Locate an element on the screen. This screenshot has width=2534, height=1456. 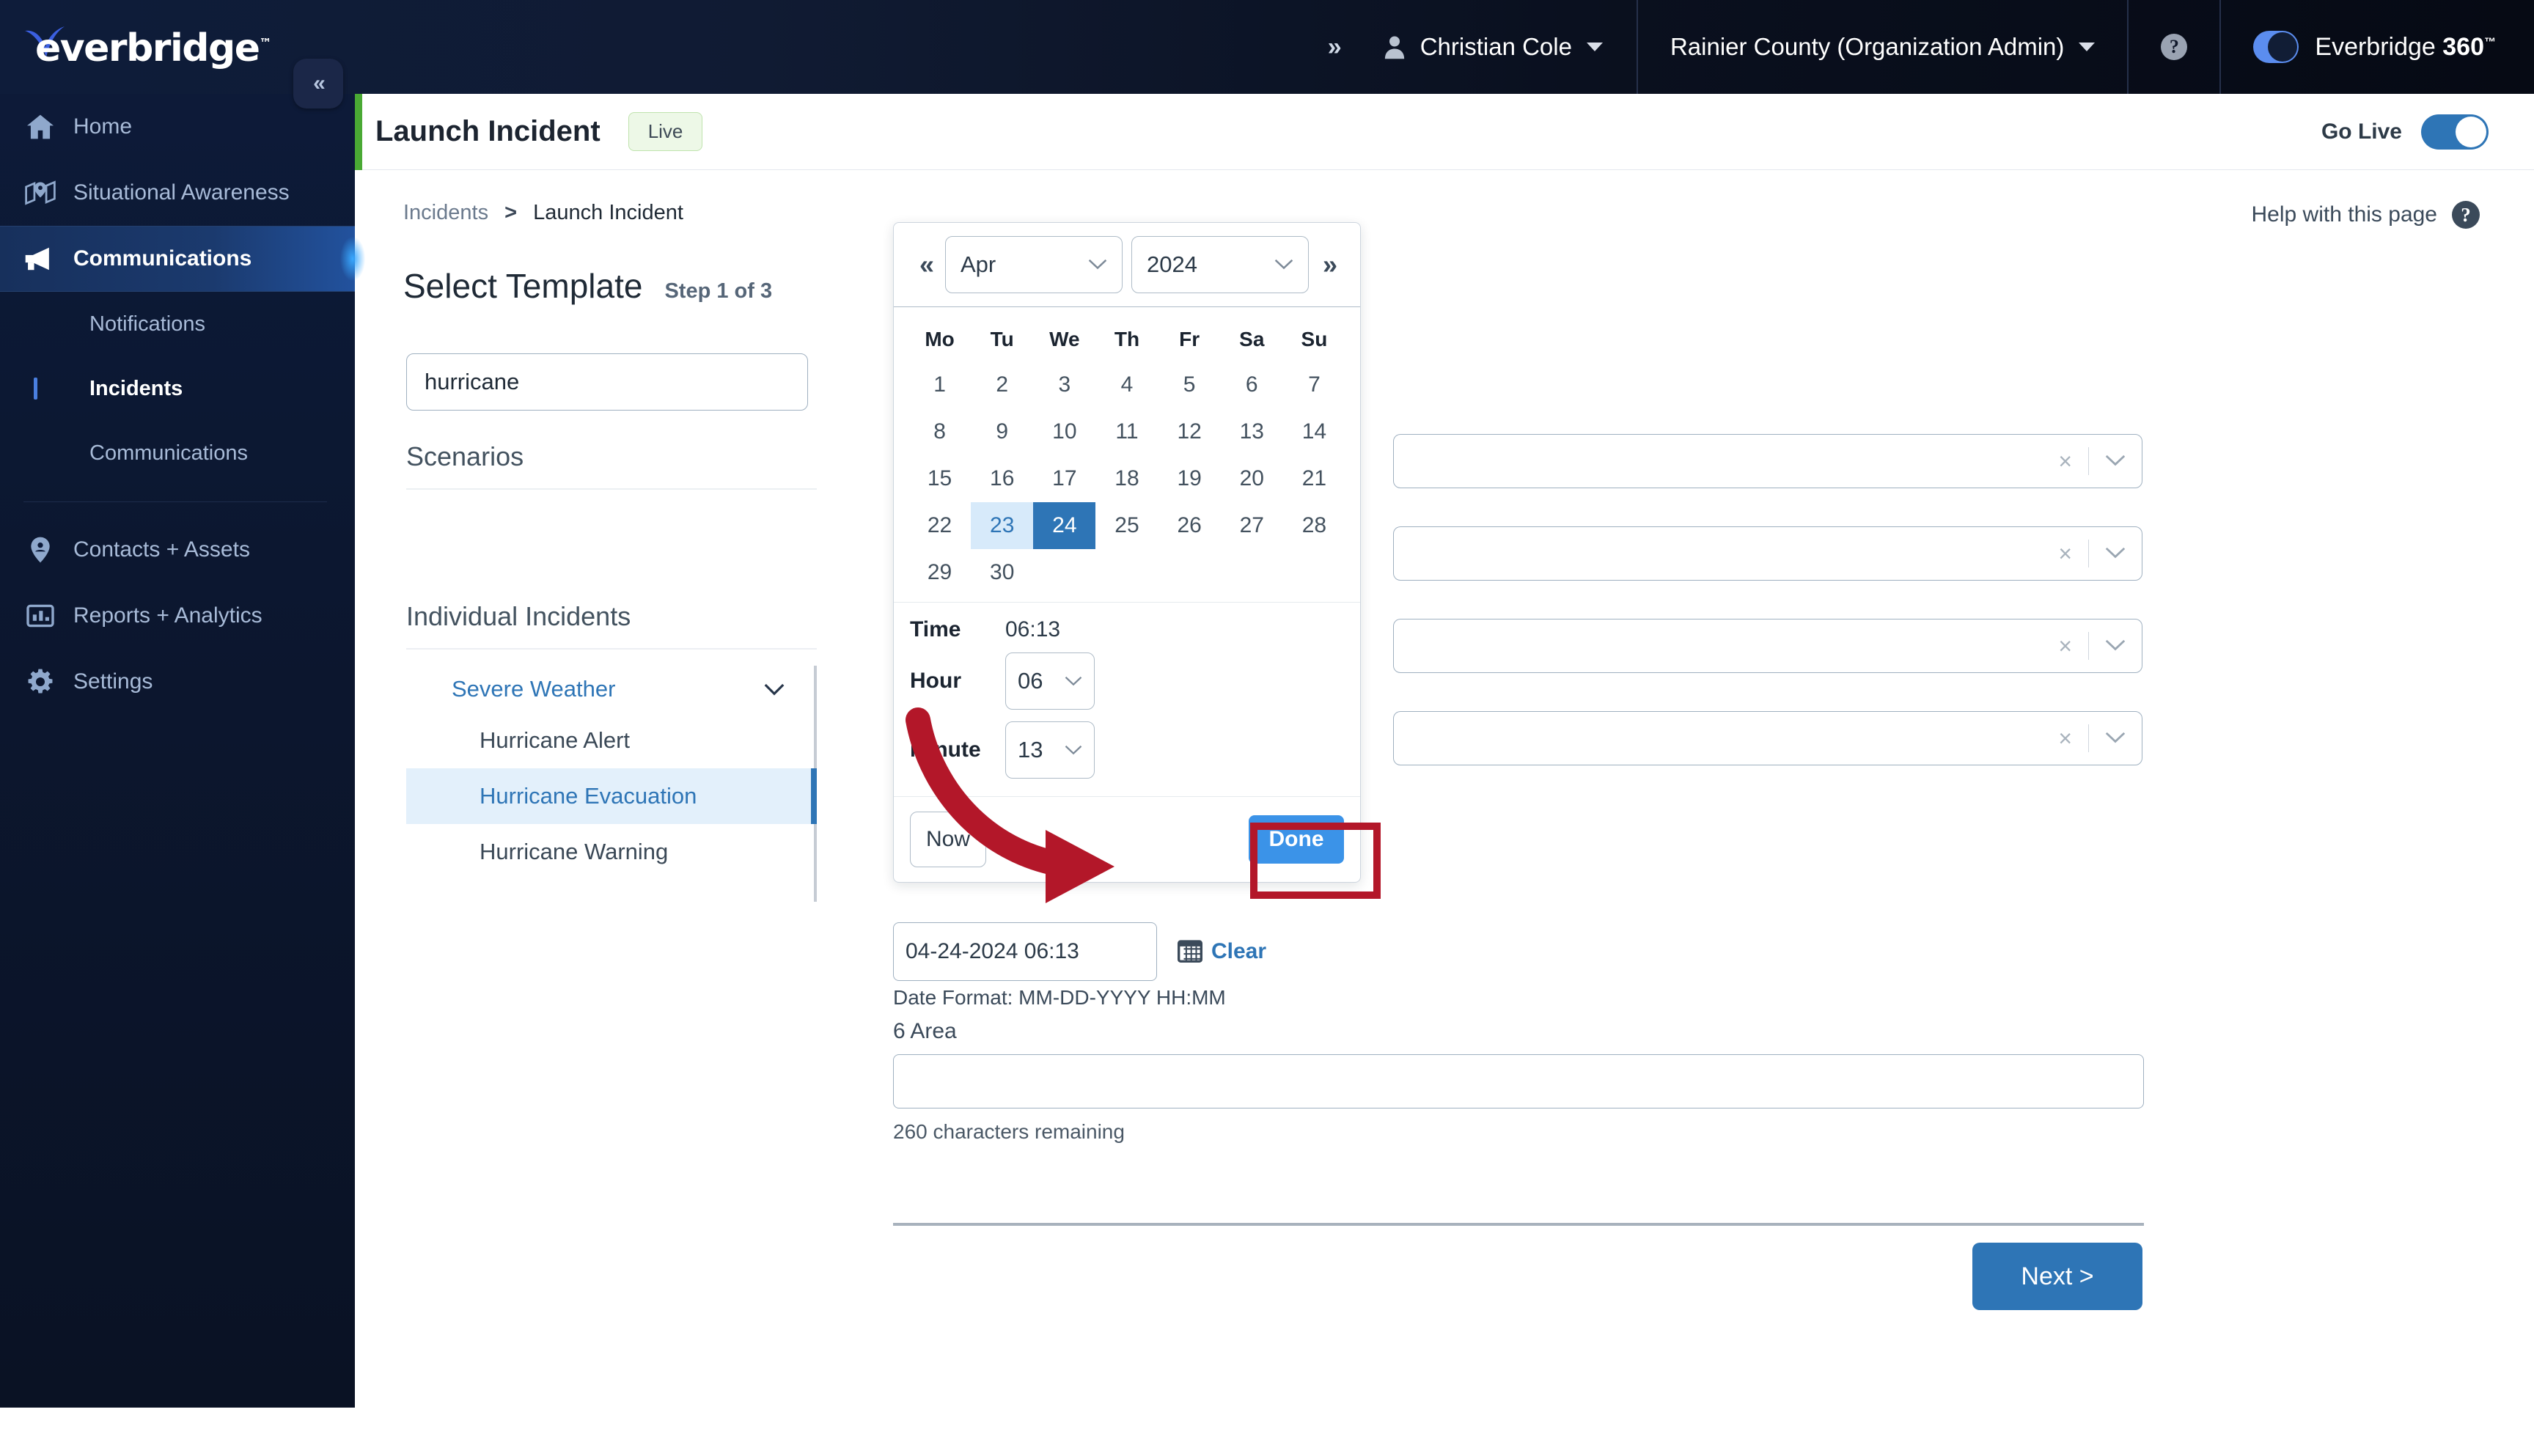
chevron-double-left-icon: « is located at coordinates (925, 264).